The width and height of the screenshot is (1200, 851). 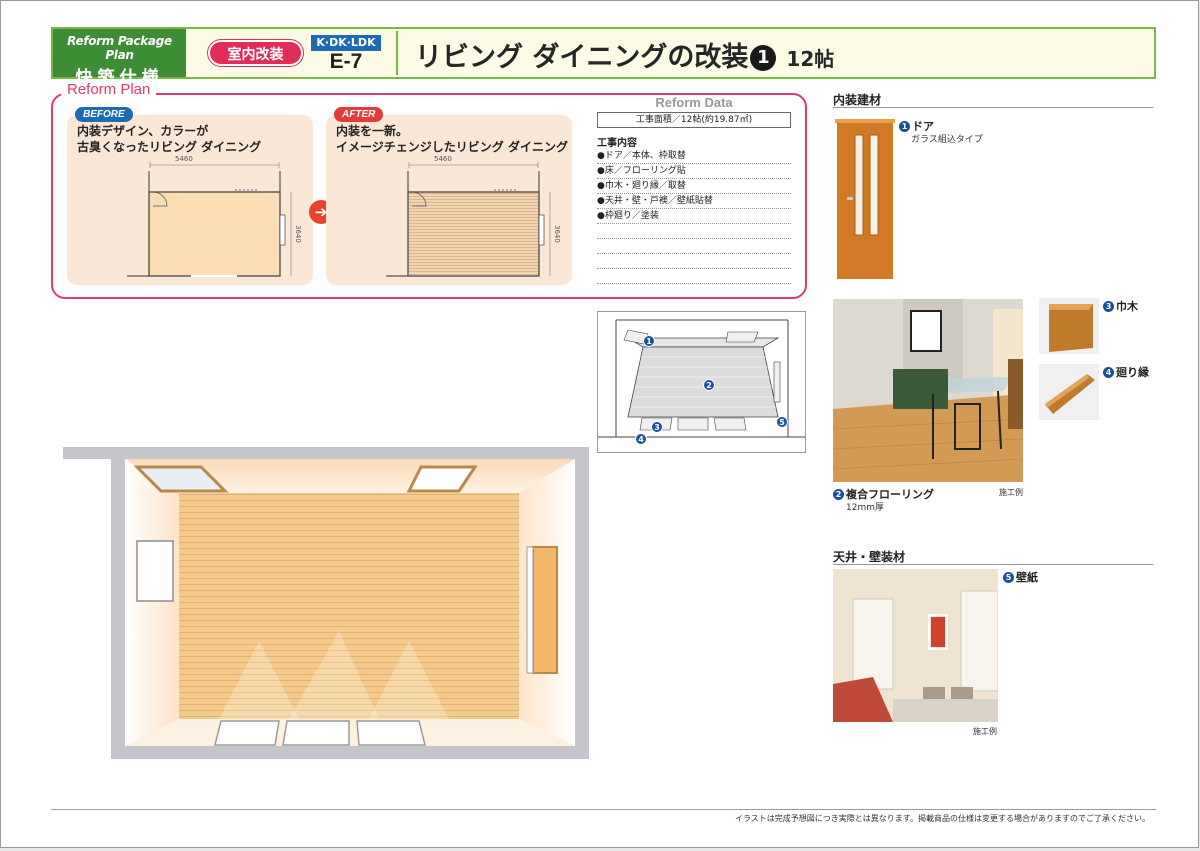 What do you see at coordinates (1108, 372) in the screenshot?
I see `molding-number-badge: 4` at bounding box center [1108, 372].